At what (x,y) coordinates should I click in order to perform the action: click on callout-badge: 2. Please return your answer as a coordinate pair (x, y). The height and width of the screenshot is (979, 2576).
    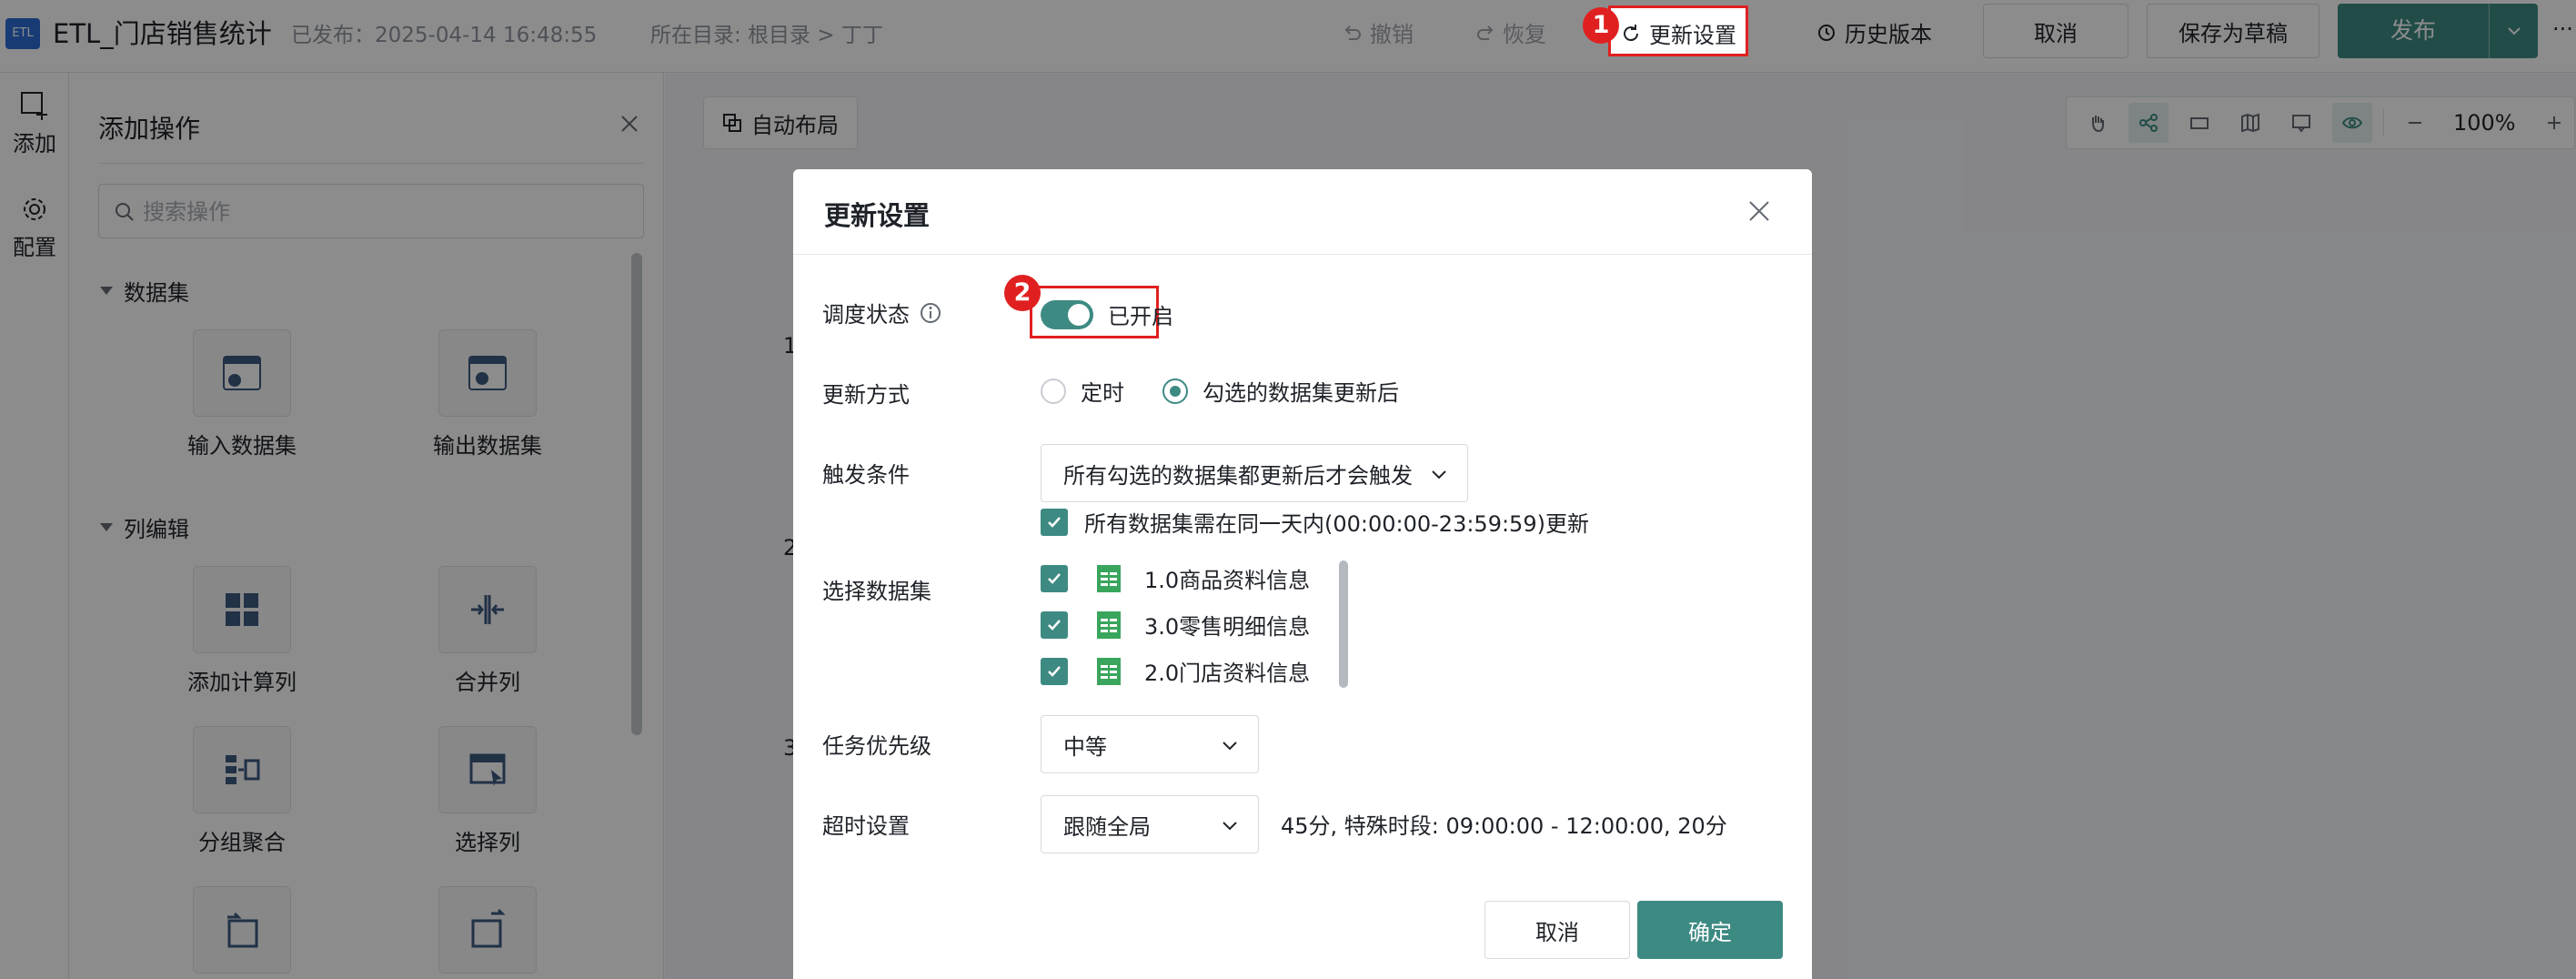
    Looking at the image, I should click on (1022, 293).